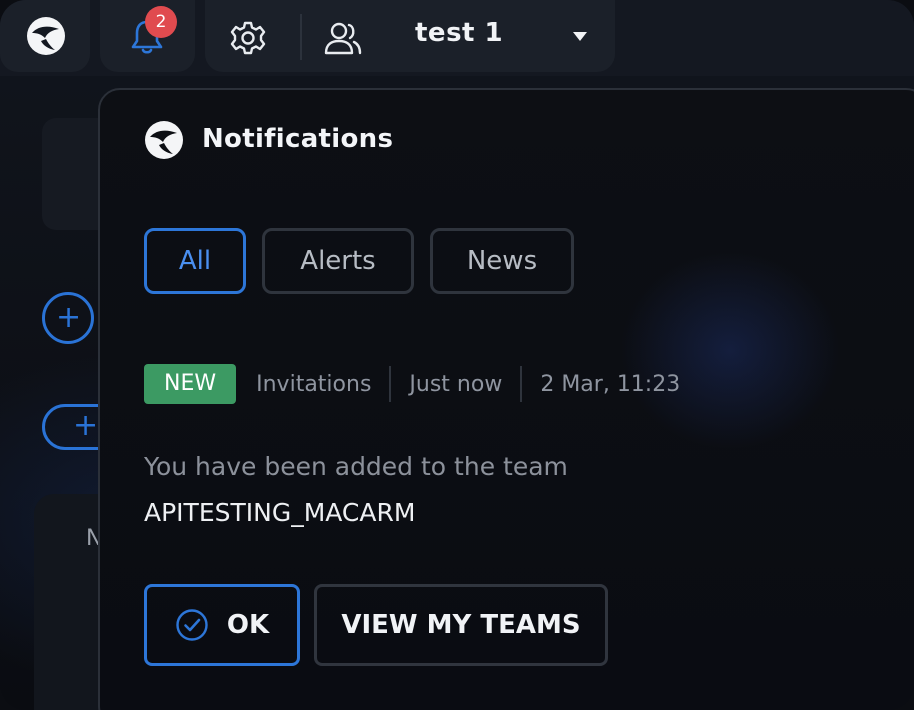 This screenshot has height=710, width=914. What do you see at coordinates (610, 384) in the screenshot?
I see `notification-timestamp: 2 Mar, 11:23` at bounding box center [610, 384].